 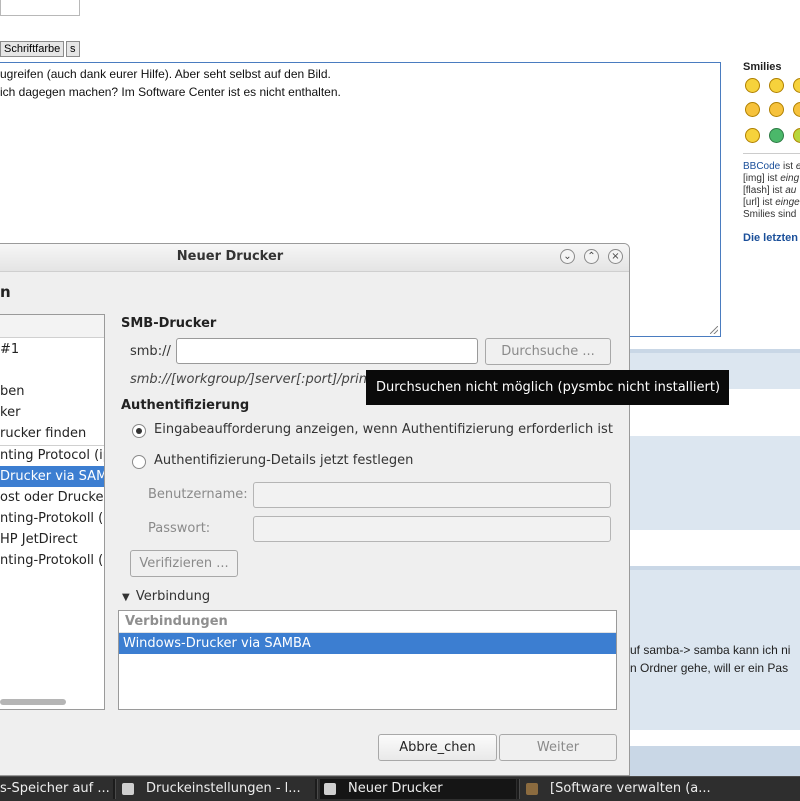 What do you see at coordinates (776, 85) in the screenshot?
I see `smiley-teeth-icon` at bounding box center [776, 85].